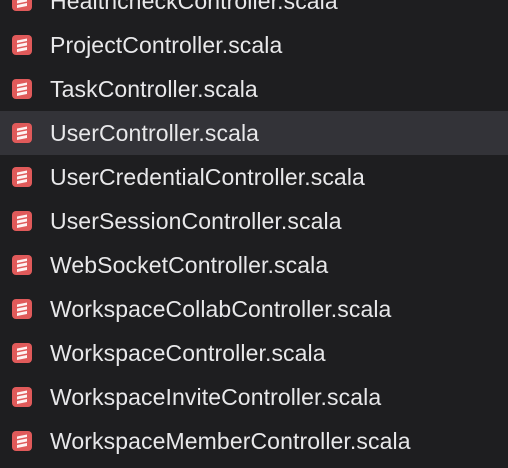 Image resolution: width=508 pixels, height=468 pixels. I want to click on file-row: HealthcheckController.scala, so click(254, 11).